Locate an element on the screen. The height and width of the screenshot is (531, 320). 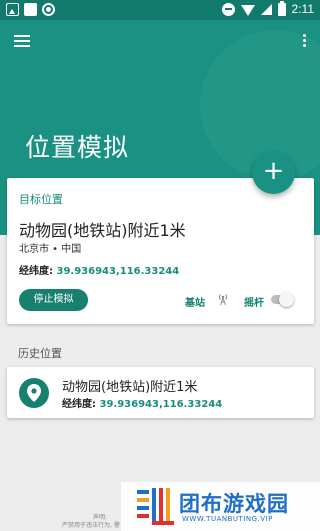
joystick-toggle is located at coordinates (281, 299).